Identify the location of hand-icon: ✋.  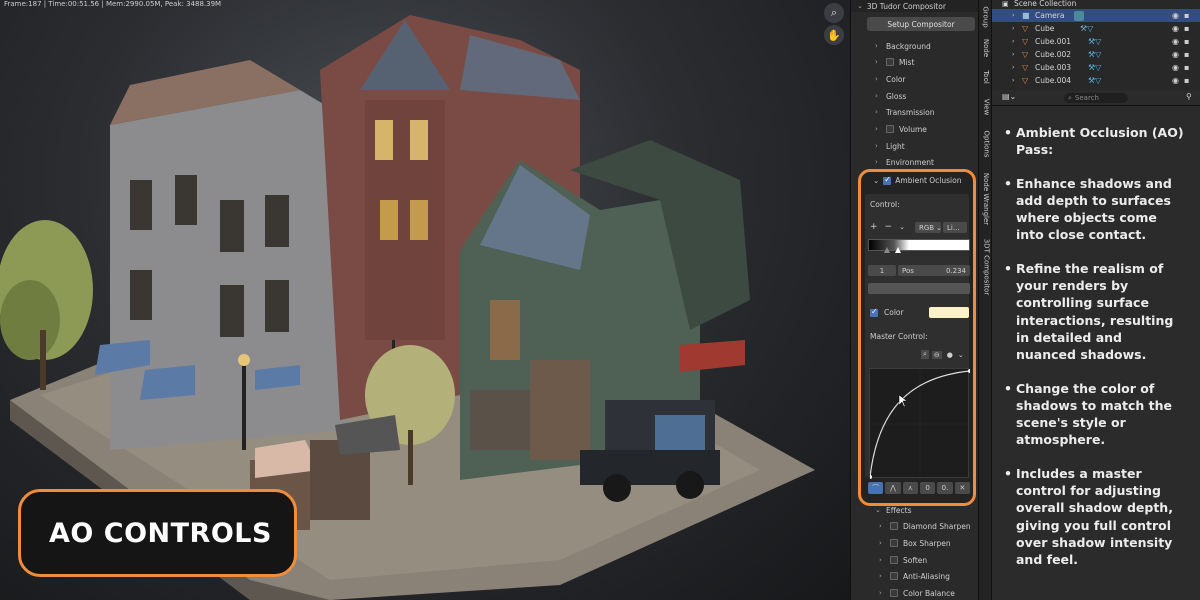
(834, 35).